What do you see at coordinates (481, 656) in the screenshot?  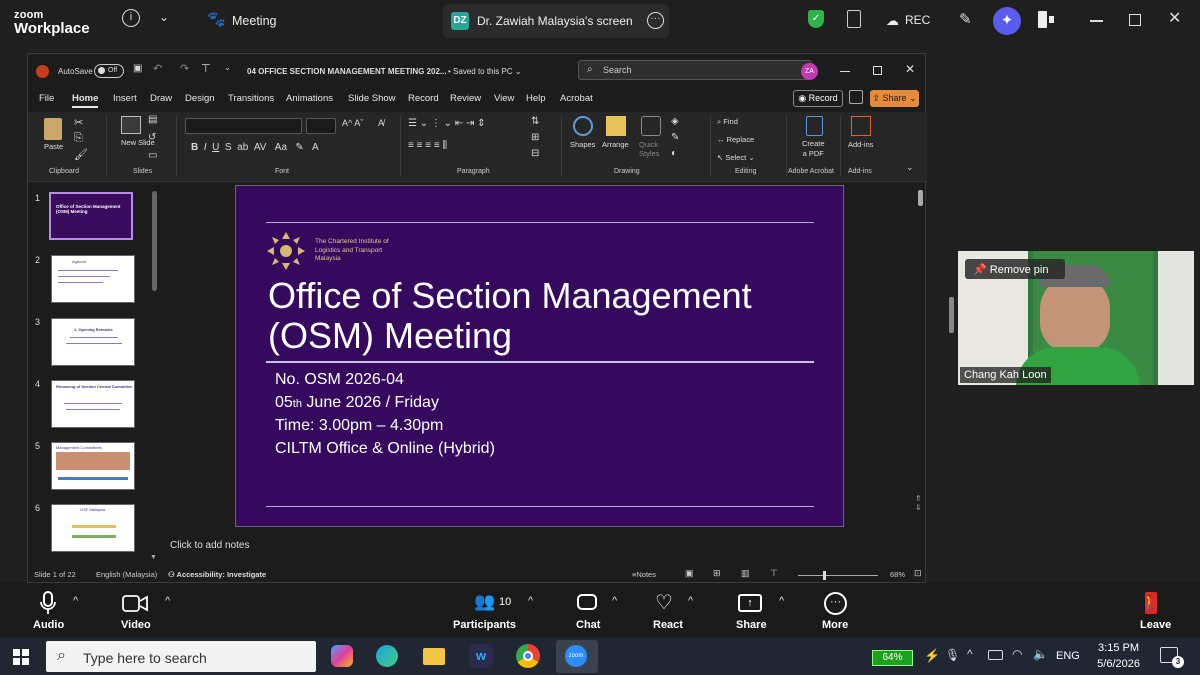 I see `webex-icon: w` at bounding box center [481, 656].